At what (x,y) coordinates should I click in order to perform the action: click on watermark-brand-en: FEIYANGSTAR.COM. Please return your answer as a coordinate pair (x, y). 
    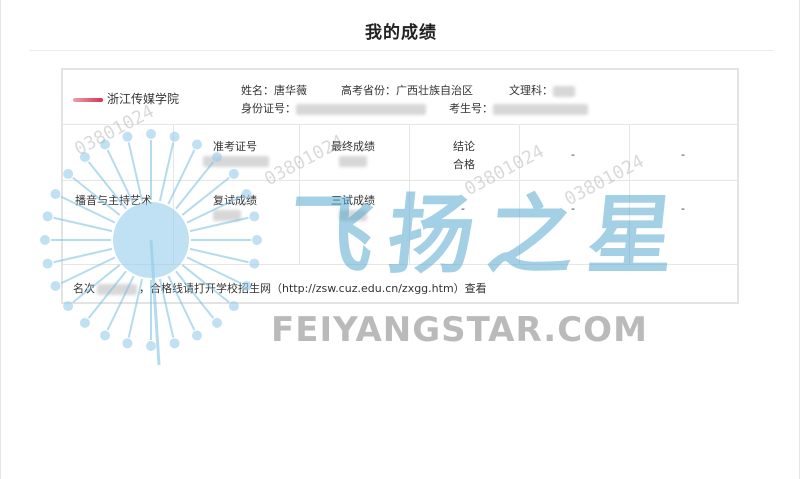
    Looking at the image, I should click on (459, 330).